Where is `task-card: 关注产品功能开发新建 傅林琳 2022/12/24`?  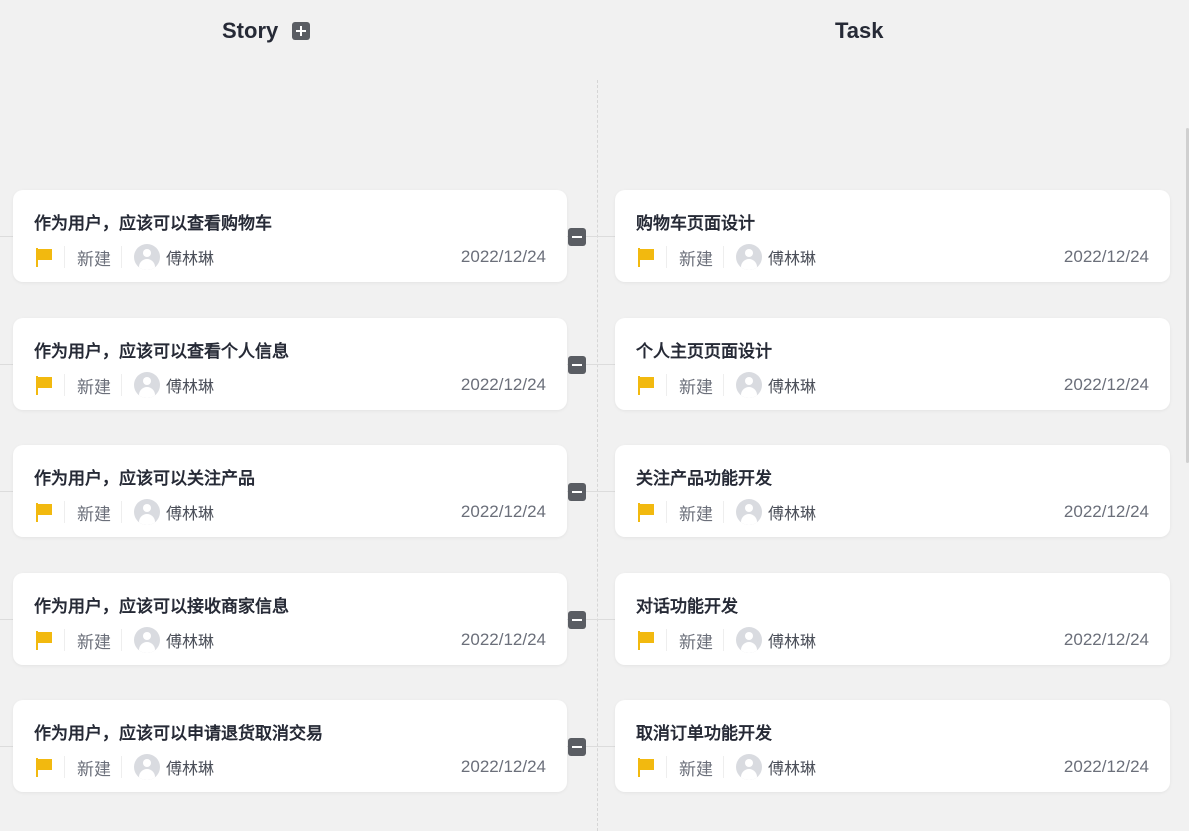
task-card: 关注产品功能开发新建 傅林琳 2022/12/24 is located at coordinates (892, 491).